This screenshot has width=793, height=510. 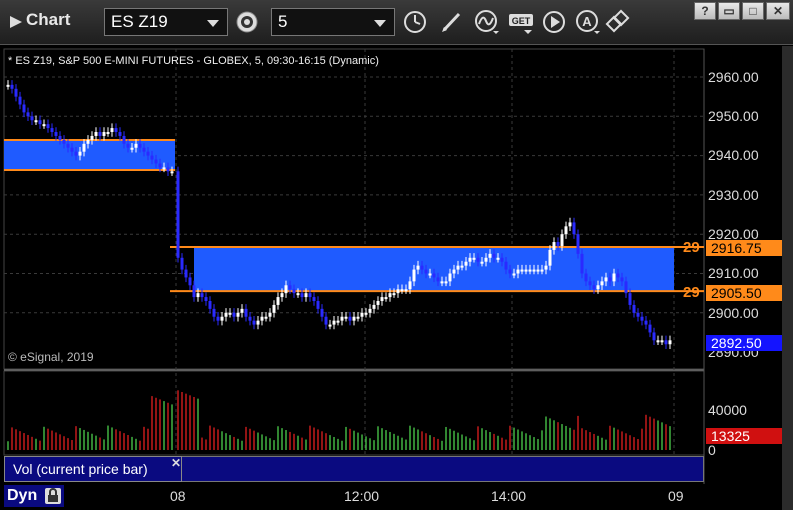 What do you see at coordinates (51, 357) in the screenshot?
I see `copyright-label: © eSignal, 2019` at bounding box center [51, 357].